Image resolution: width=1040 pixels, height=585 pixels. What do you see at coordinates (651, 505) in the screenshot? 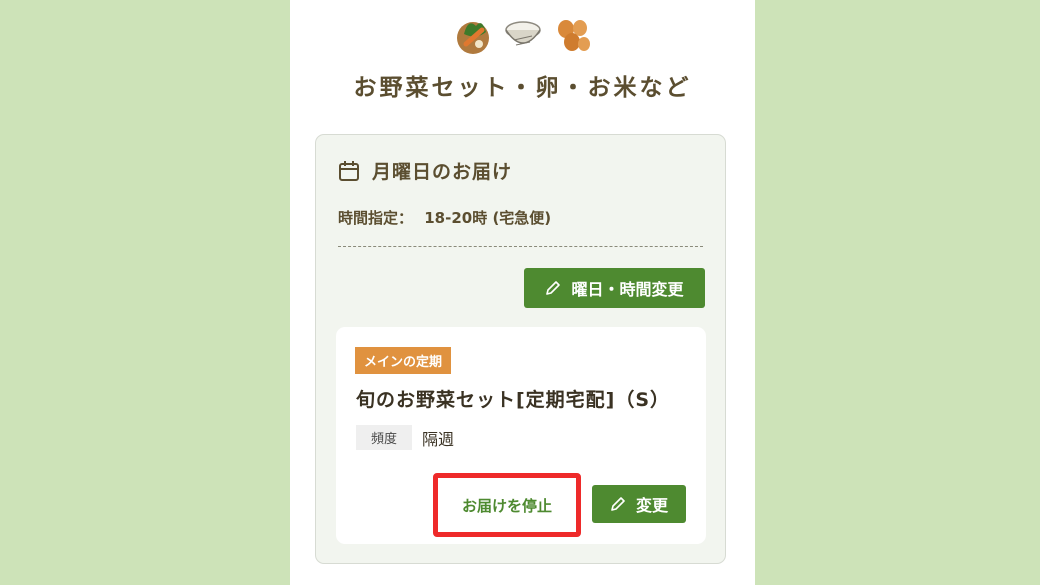
I see `change-plan-label: 変更` at bounding box center [651, 505].